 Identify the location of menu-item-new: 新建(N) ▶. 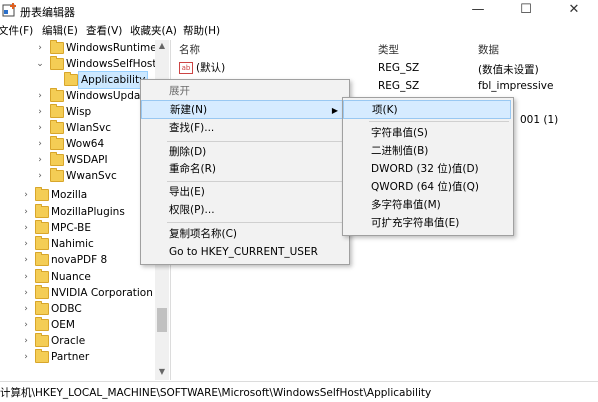
(244, 109).